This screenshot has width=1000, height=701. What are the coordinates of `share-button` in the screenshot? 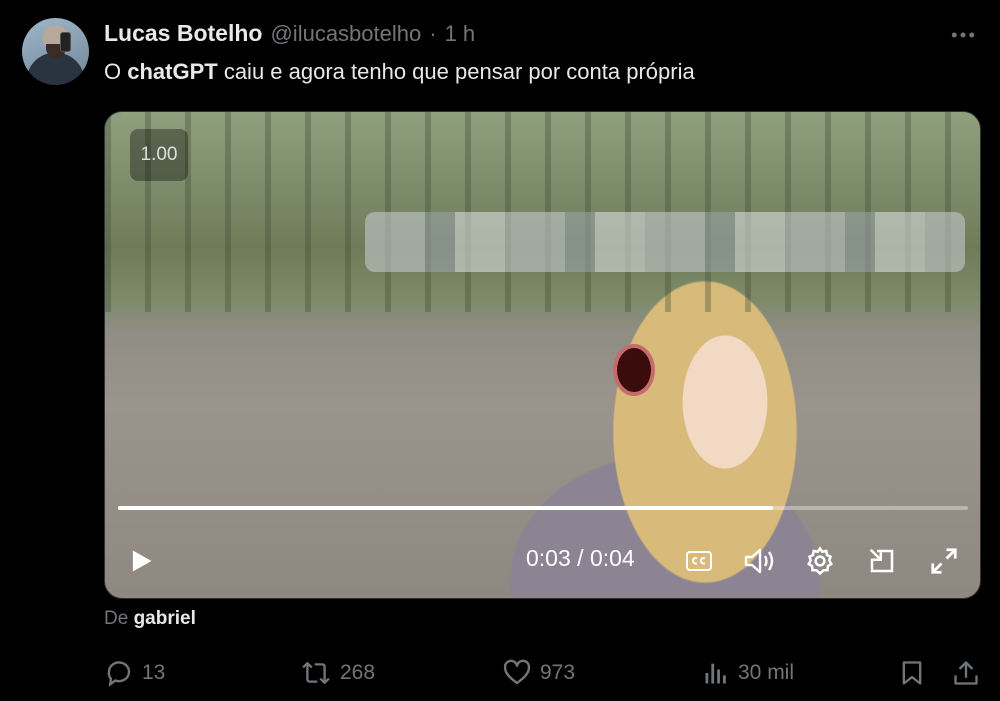 It's located at (966, 673).